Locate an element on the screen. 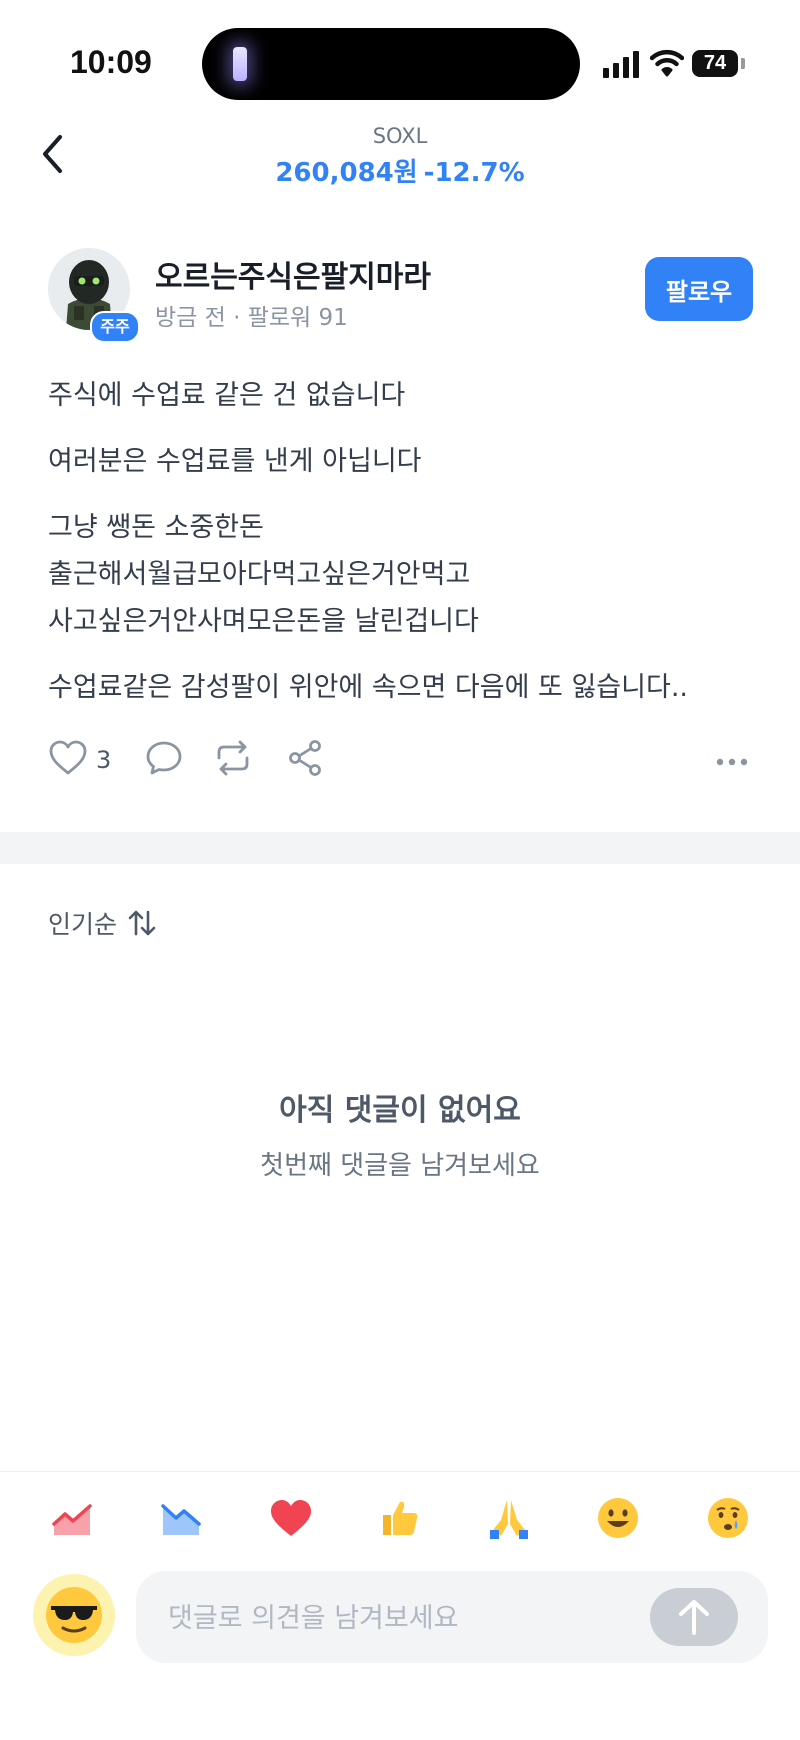  more-options-button is located at coordinates (732, 760).